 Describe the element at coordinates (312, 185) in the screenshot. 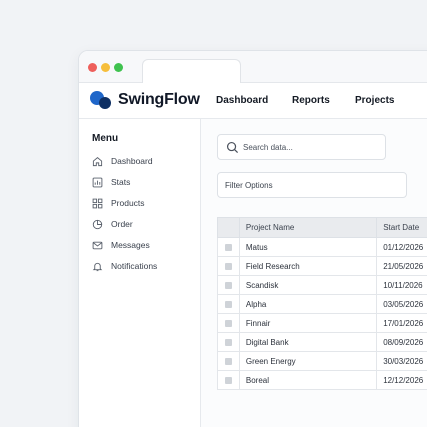

I see `filter-options-dropdown: Filter Options` at that location.